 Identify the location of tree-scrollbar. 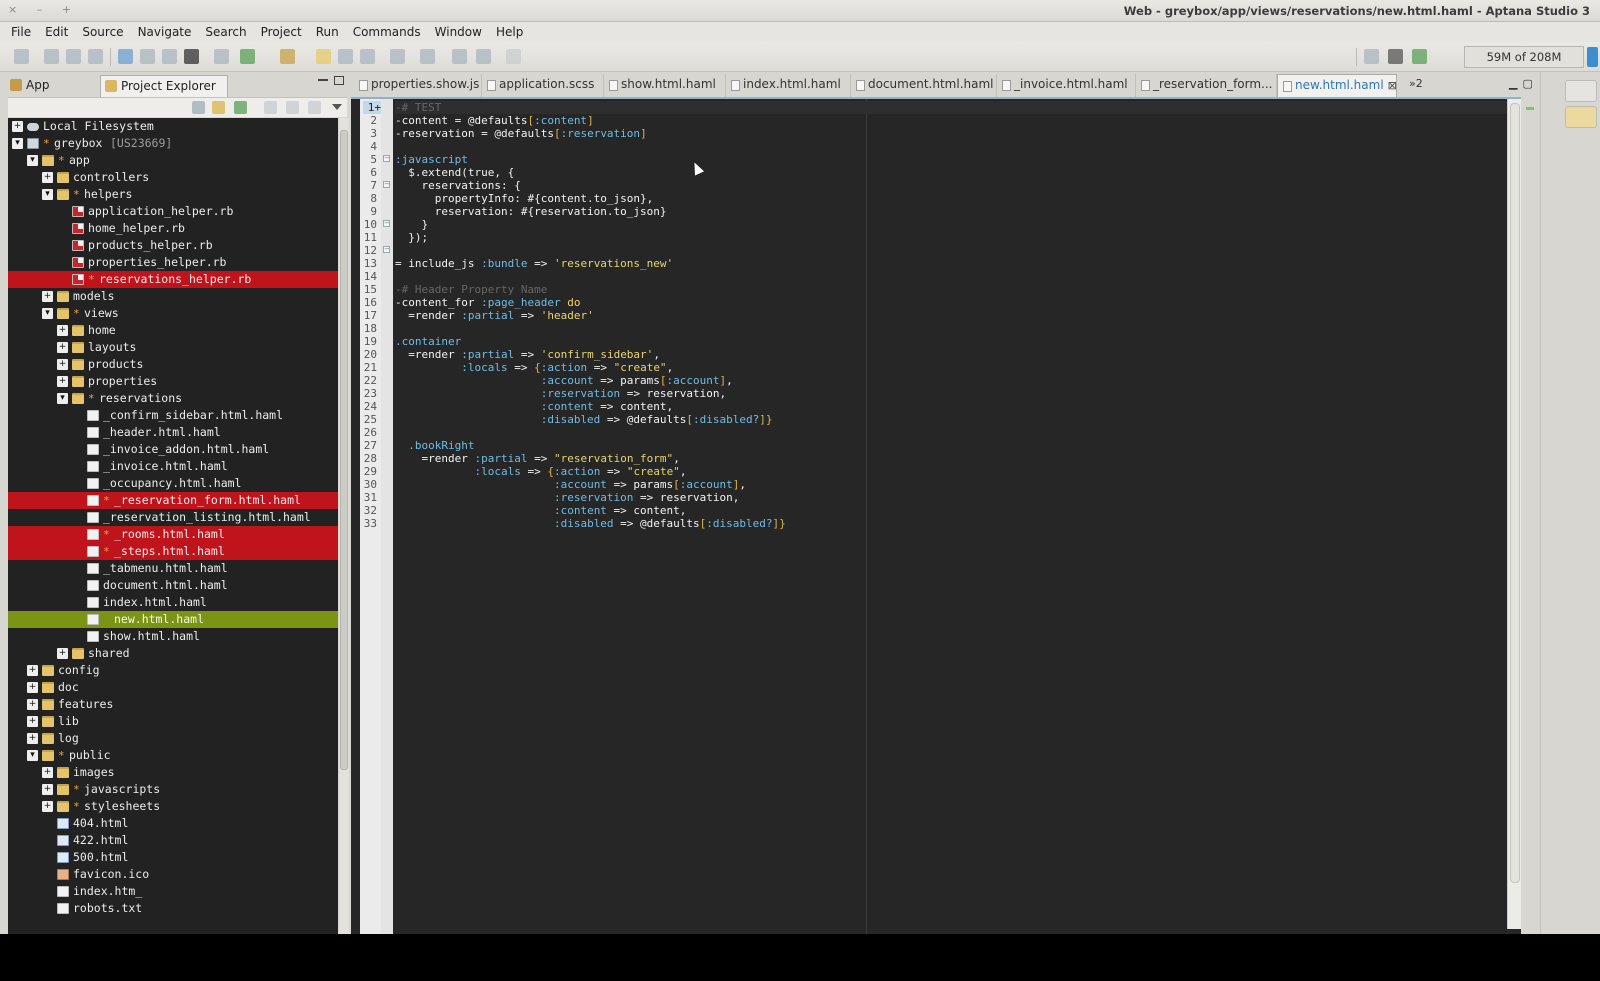
(344, 526).